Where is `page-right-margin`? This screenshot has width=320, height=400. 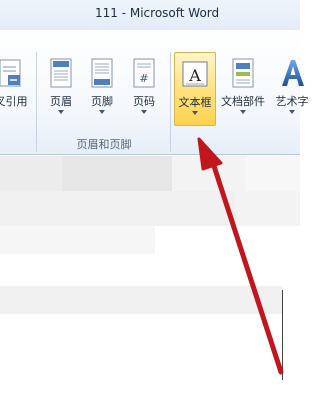
page-right-margin is located at coordinates (282, 335).